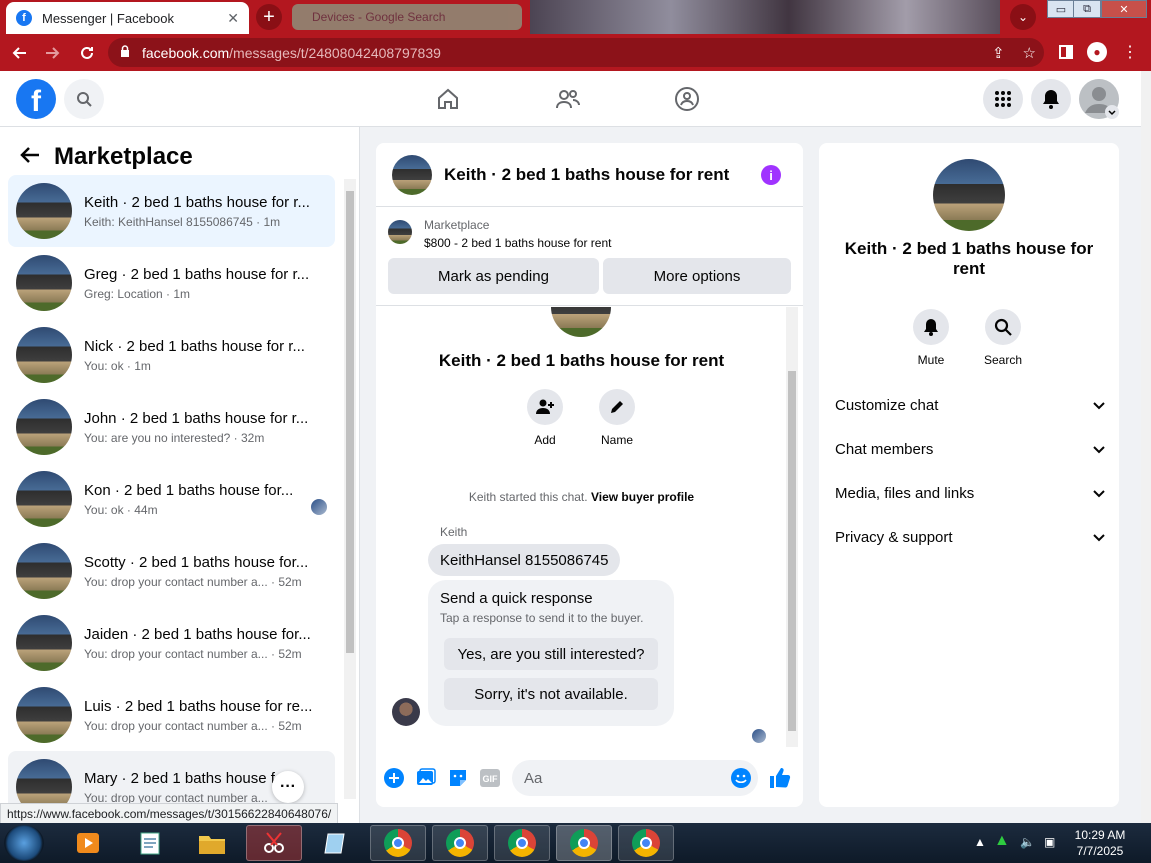 Image resolution: width=1151 pixels, height=863 pixels. What do you see at coordinates (1003, 360) in the screenshot?
I see `search-label: Search` at bounding box center [1003, 360].